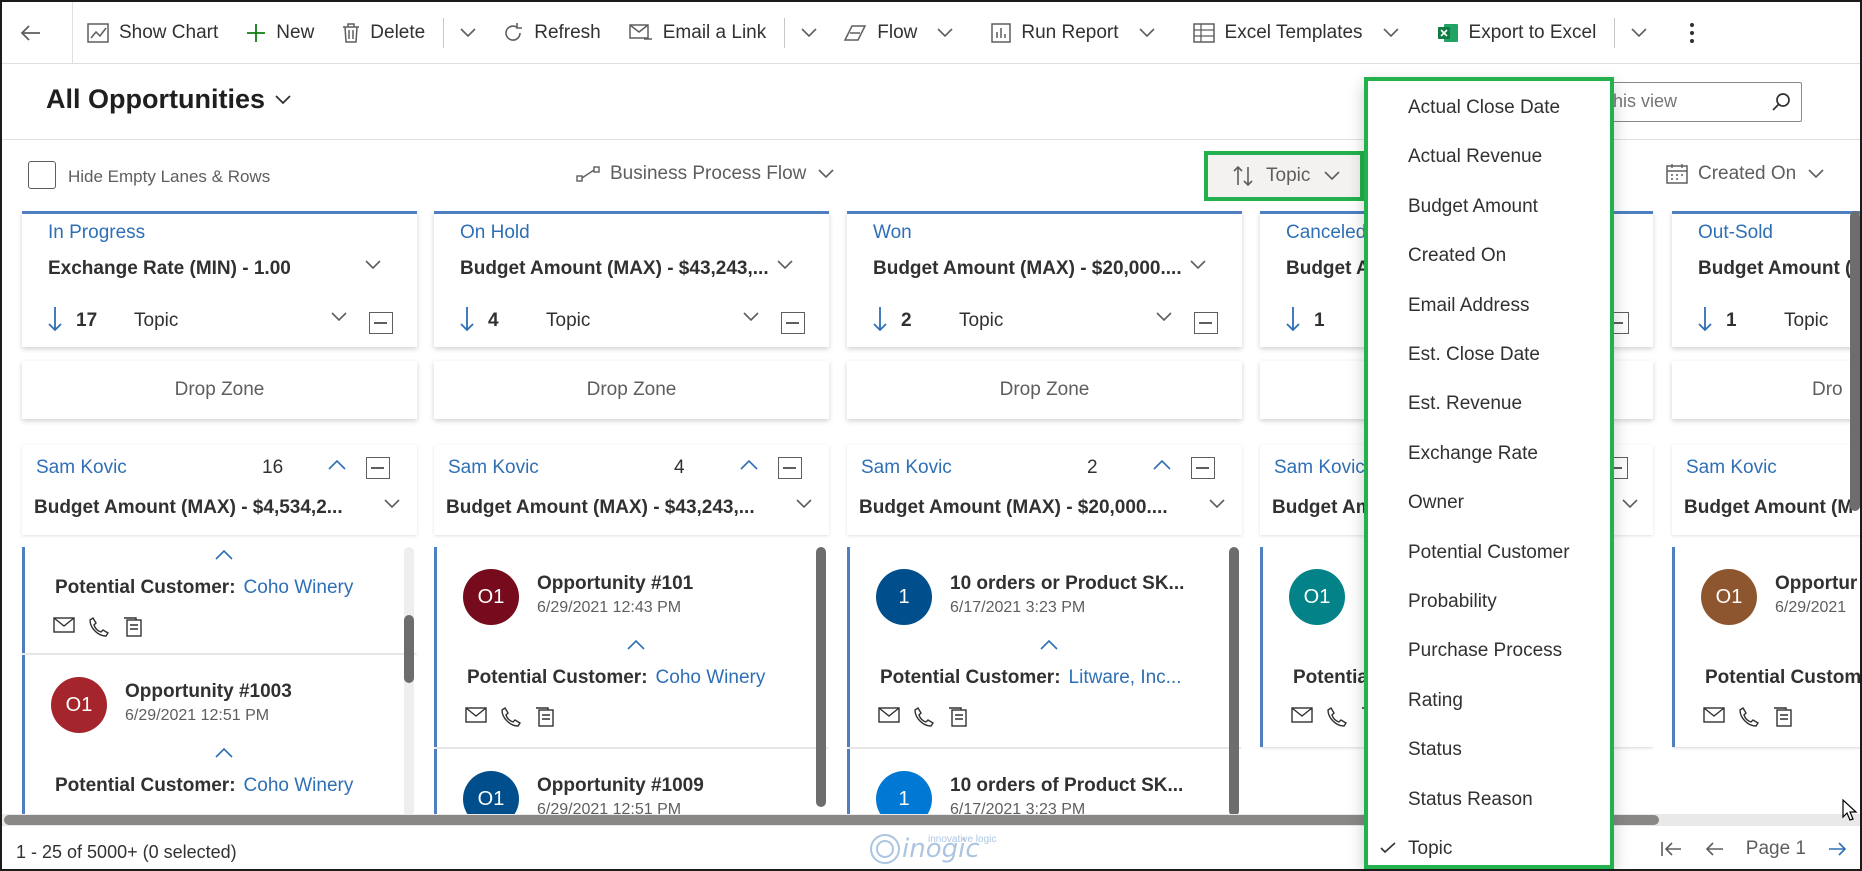 This screenshot has width=1862, height=871. Describe the element at coordinates (710, 174) in the screenshot. I see `bpf-selector: Business Process Flow` at that location.